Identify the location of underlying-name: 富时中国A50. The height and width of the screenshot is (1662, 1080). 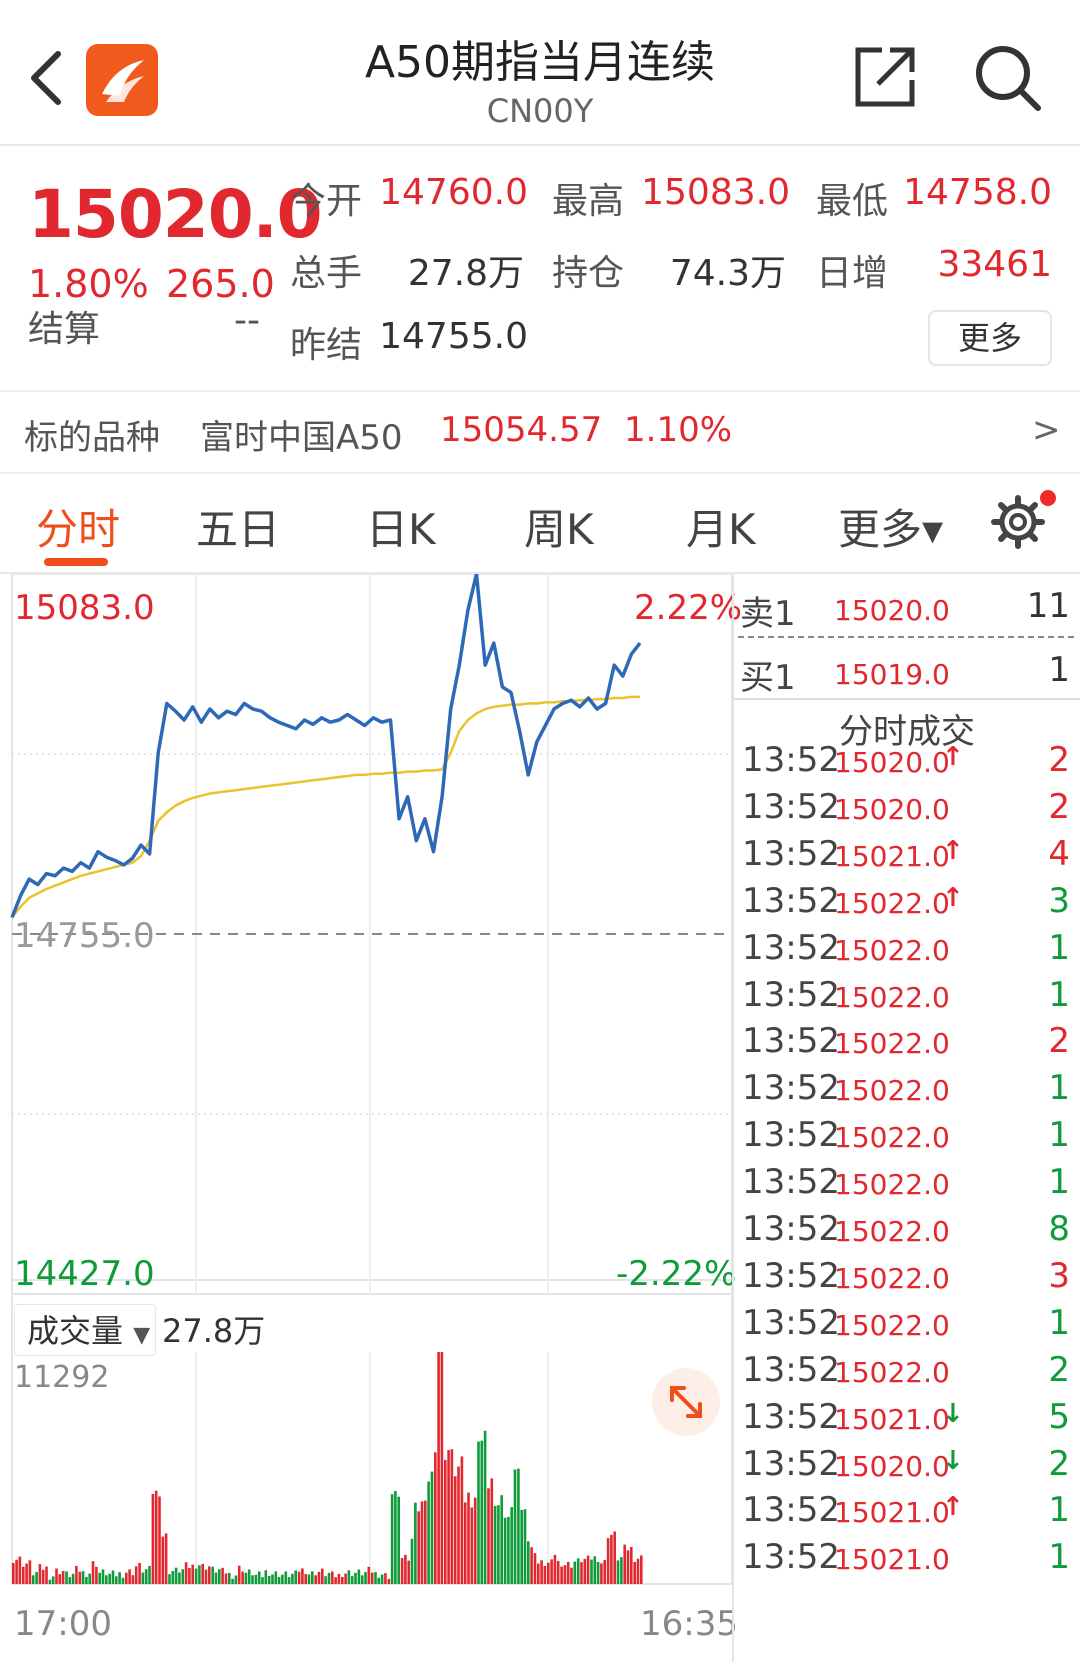
(301, 438).